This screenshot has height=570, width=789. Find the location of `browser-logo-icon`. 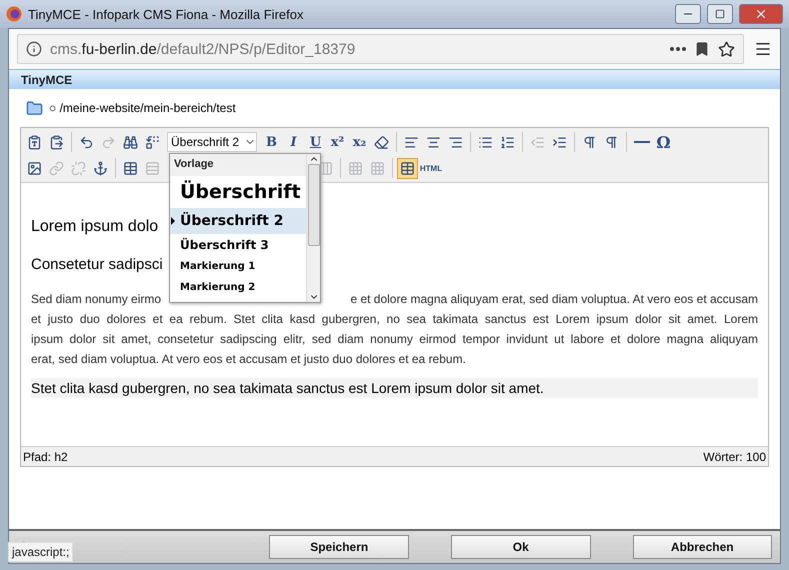

browser-logo-icon is located at coordinates (14, 14).